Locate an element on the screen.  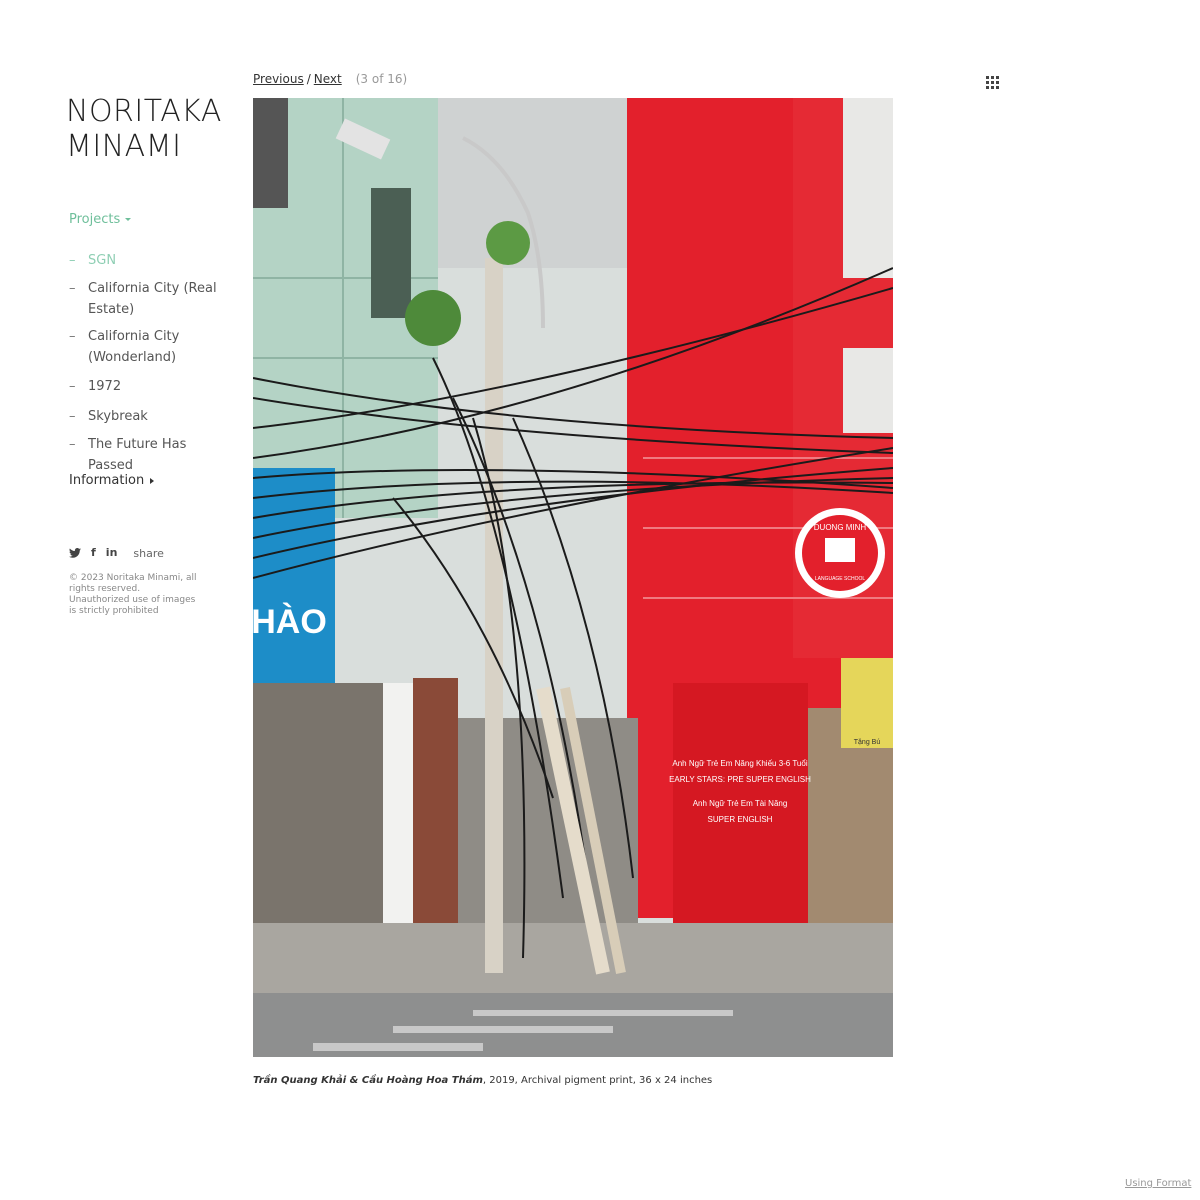
red-sign-line1: Anh Ngữ Trẻ Em Năng Khiếu 3-6 Tuổi is located at coordinates (739, 763).